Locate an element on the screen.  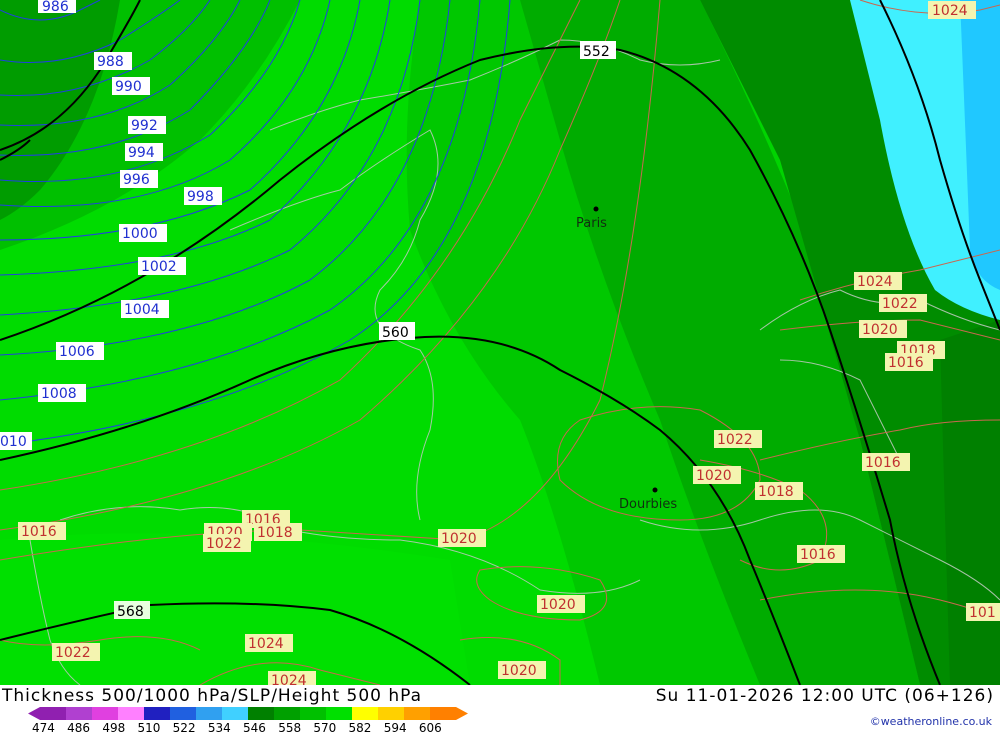
blue-label: 1004 is located at coordinates (145, 309).